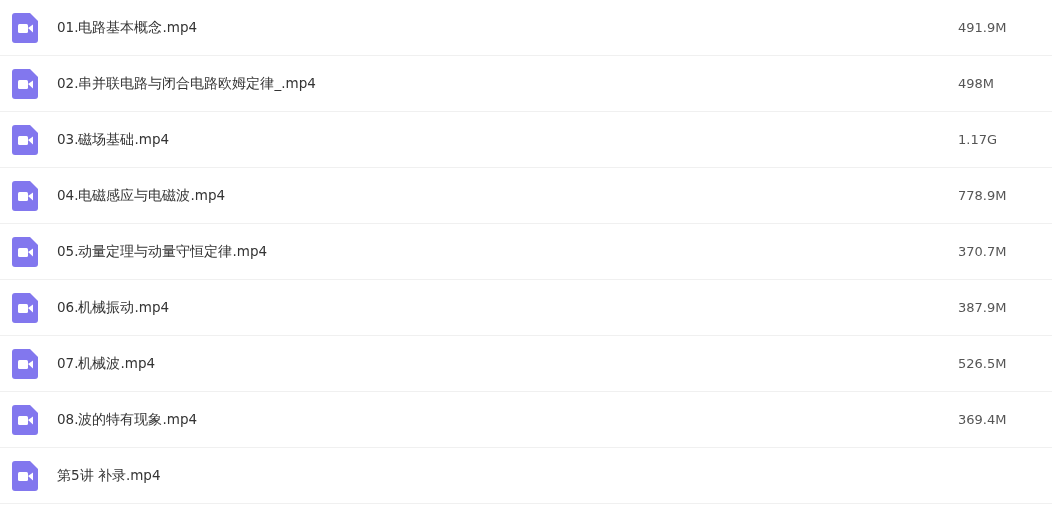 The width and height of the screenshot is (1052, 506). I want to click on file-name: 01.电路基本概念.mp4, so click(128, 27).